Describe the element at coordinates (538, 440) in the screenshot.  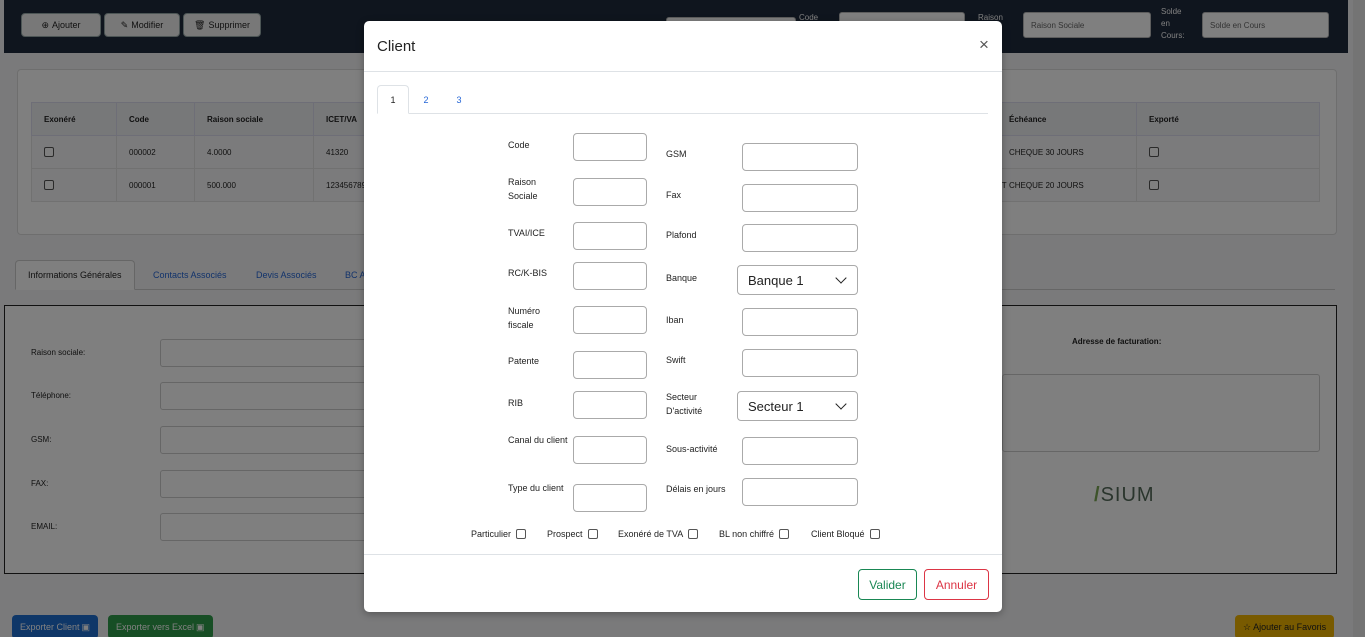
I see `canal-client-label: Canal du client` at that location.